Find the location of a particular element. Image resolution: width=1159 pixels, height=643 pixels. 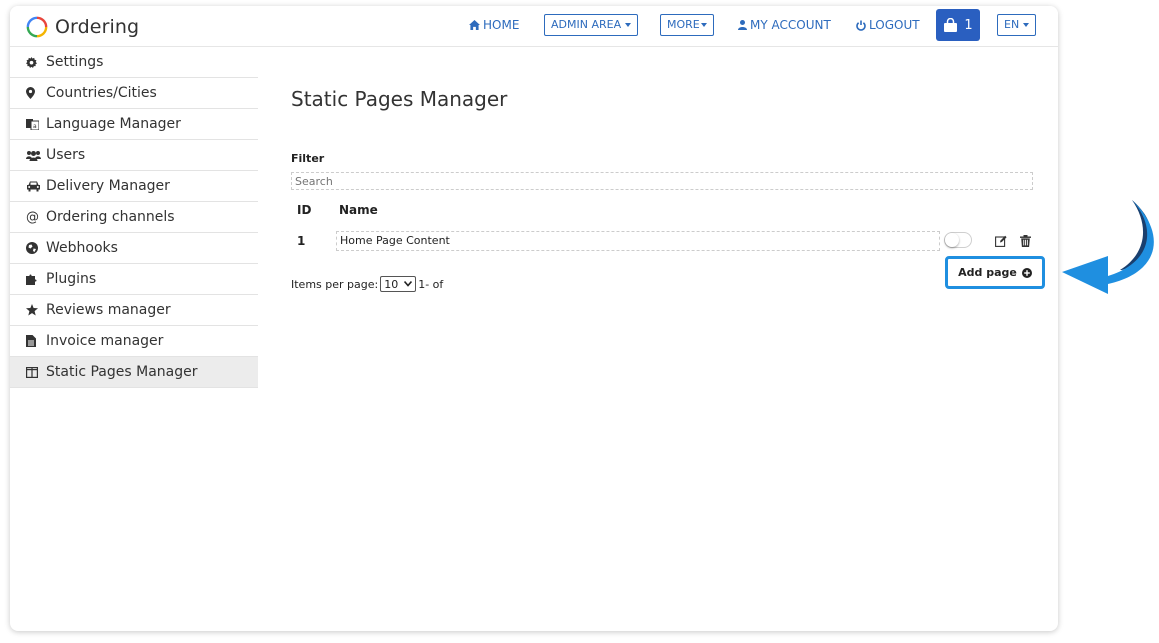

sidebar-item-ordering-channels: @ Ordering channels is located at coordinates (134, 217).